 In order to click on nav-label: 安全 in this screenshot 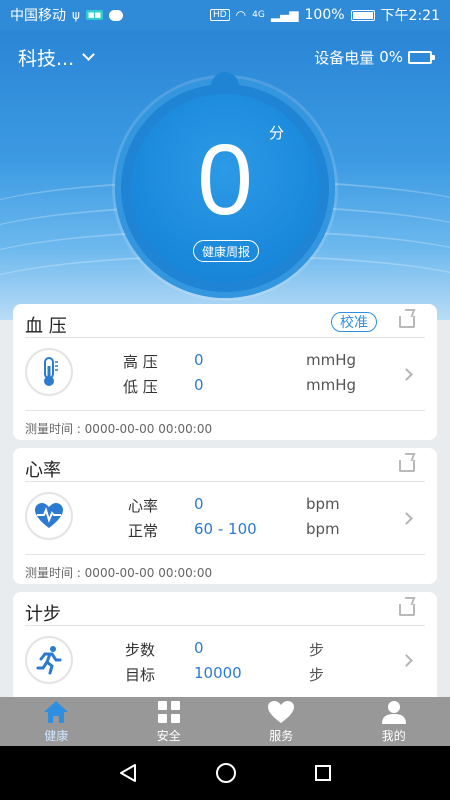, I will do `click(168, 735)`.